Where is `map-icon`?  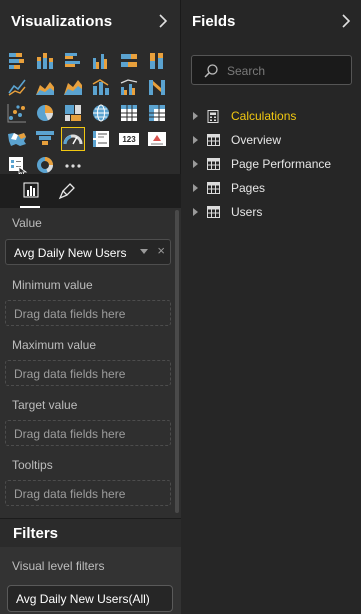 map-icon is located at coordinates (101, 113).